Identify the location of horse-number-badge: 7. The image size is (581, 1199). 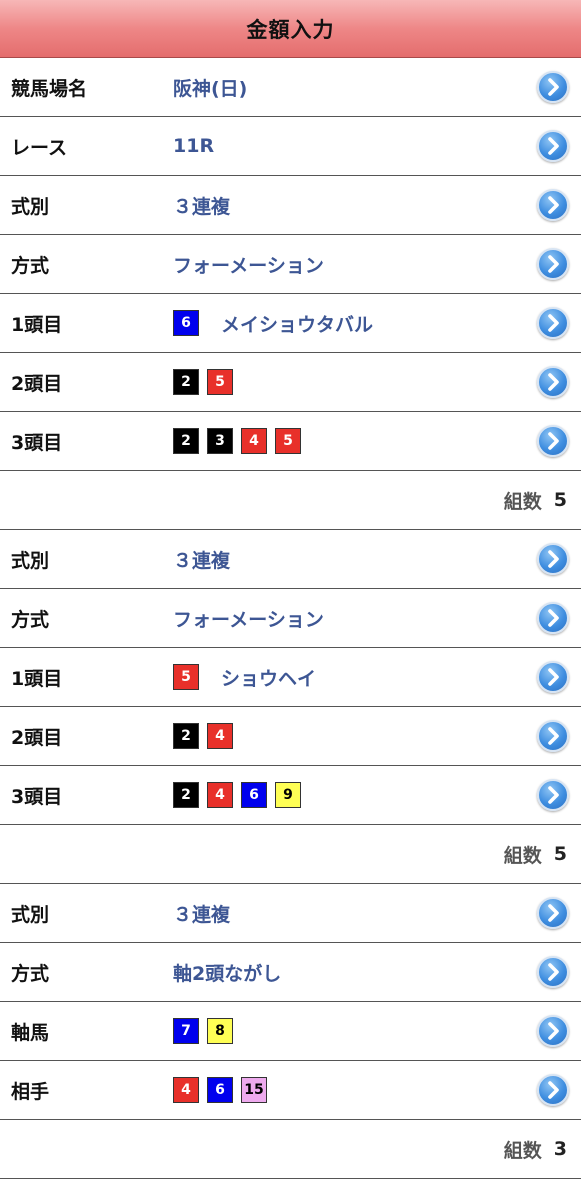
(186, 1031).